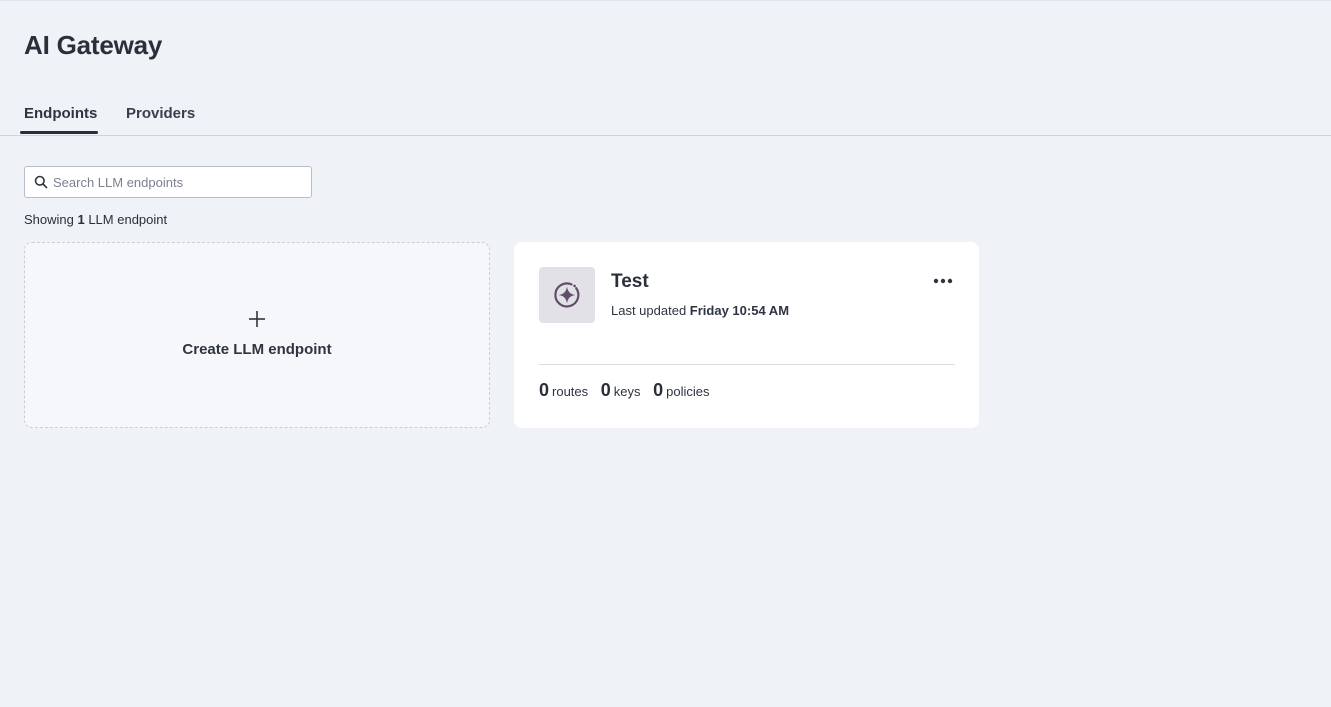 Image resolution: width=1331 pixels, height=707 pixels. What do you see at coordinates (126, 219) in the screenshot?
I see `results-suffix: LLM endpoint` at bounding box center [126, 219].